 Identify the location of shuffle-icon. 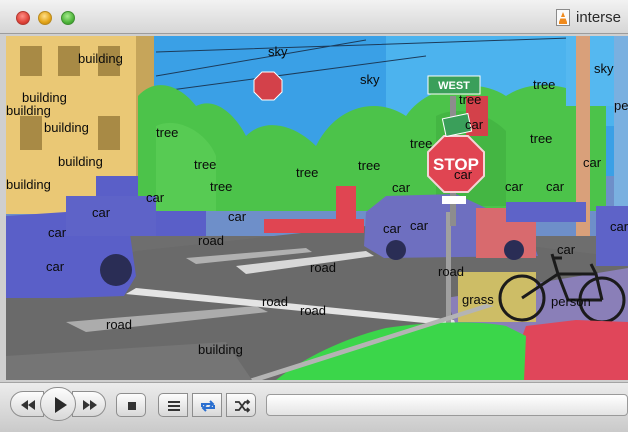
(243, 406).